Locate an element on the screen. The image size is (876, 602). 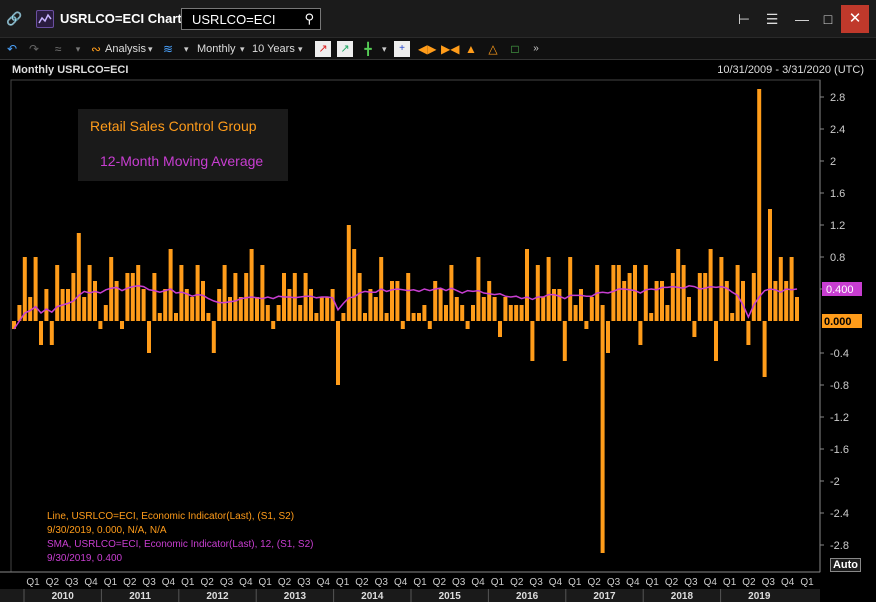
y-tick-label: -2.4 is located at coordinates (839, 514).